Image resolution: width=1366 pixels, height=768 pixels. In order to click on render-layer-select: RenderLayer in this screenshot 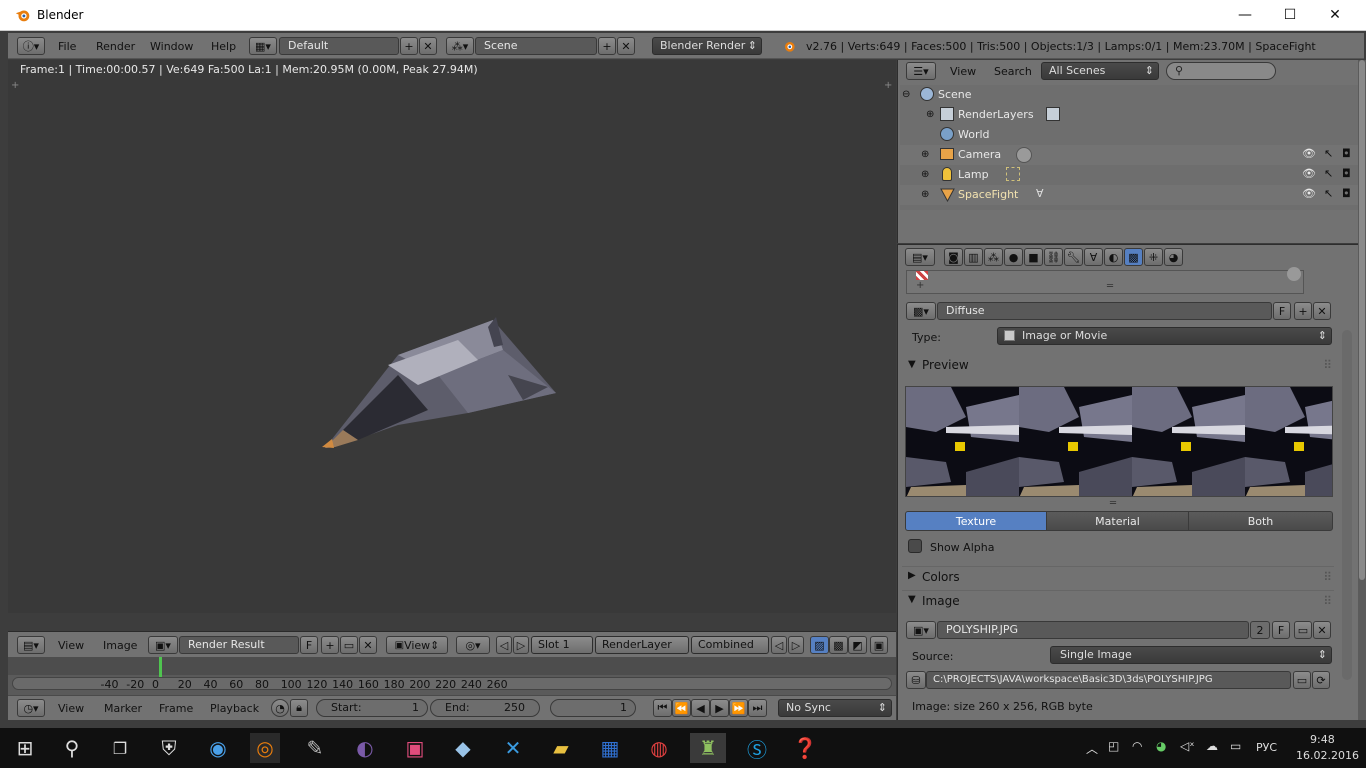, I will do `click(642, 645)`.